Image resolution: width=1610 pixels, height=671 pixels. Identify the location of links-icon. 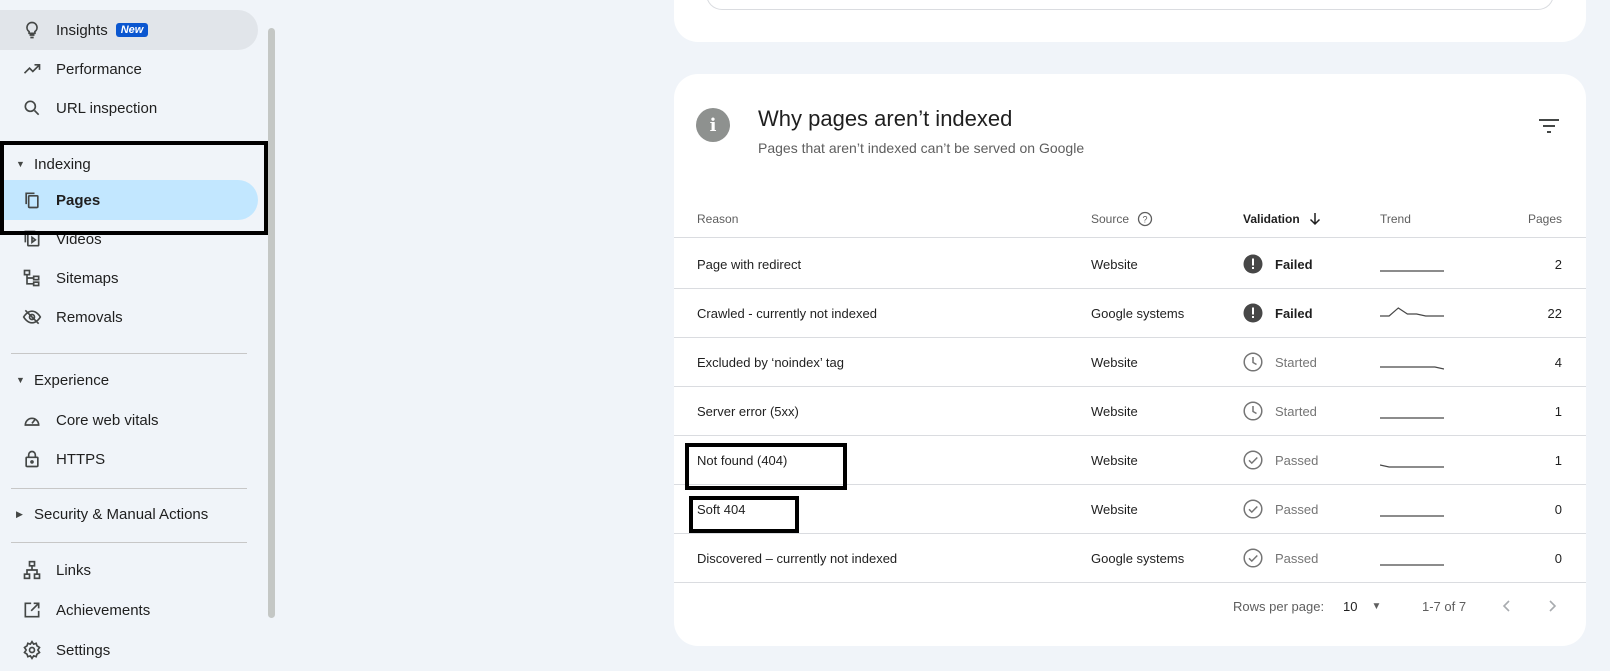
(32, 570).